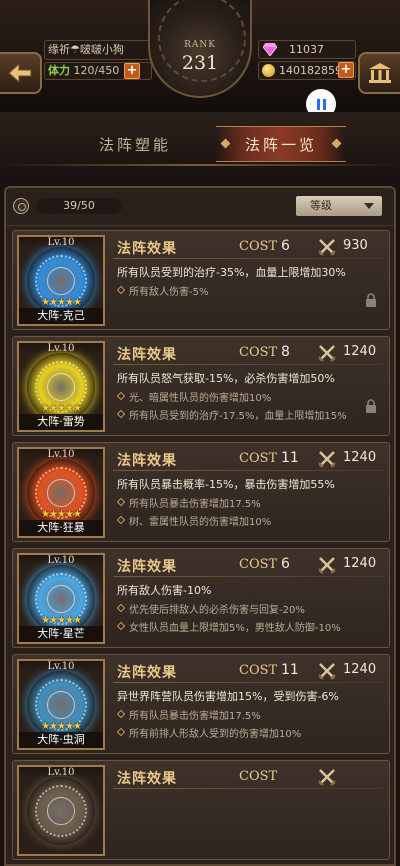 The width and height of the screenshot is (400, 866). Describe the element at coordinates (61, 598) in the screenshot. I see `formation-portrait: Lv.10 ★★★★★ 大阵·星芒` at that location.